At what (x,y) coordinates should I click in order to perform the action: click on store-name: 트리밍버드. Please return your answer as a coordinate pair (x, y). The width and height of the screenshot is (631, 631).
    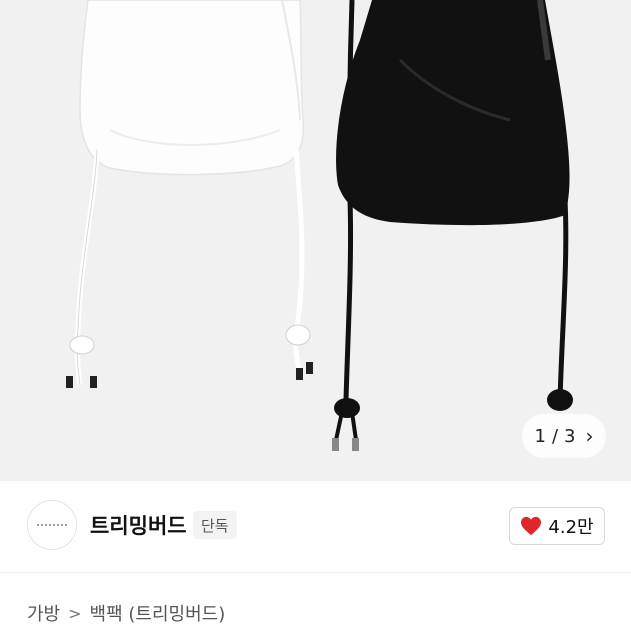
    Looking at the image, I should click on (138, 525).